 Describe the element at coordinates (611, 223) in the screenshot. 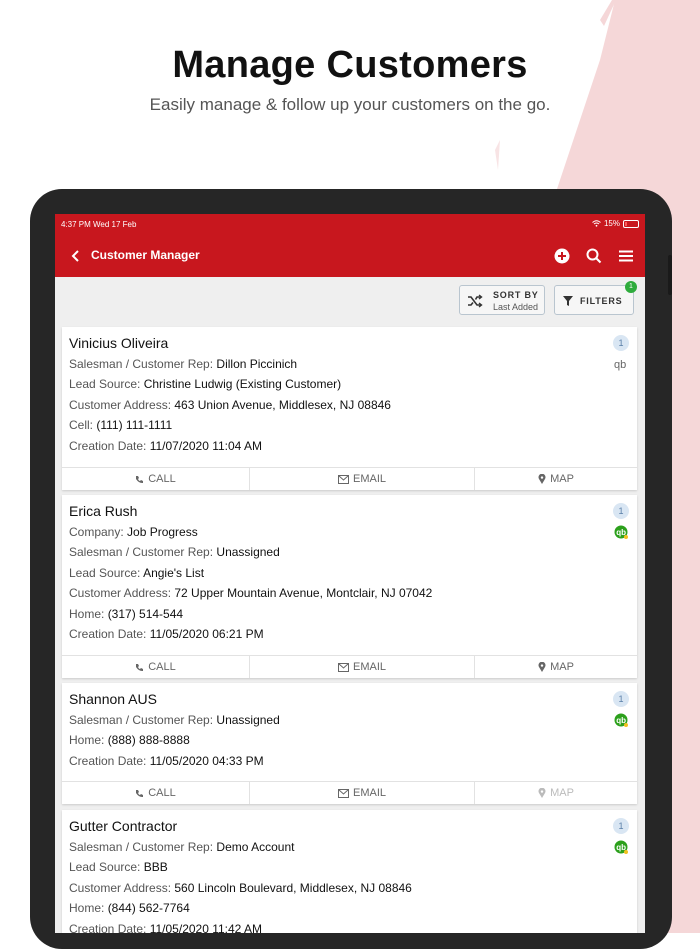

I see `battery-percent: 15%` at that location.